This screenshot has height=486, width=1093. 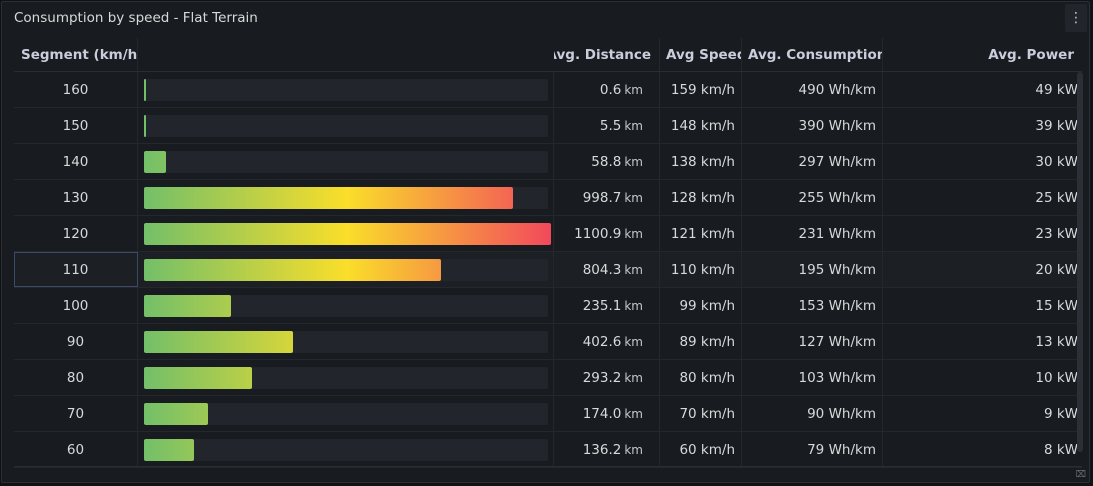 What do you see at coordinates (548, 306) in the screenshot?
I see `table-row: 100 235.1 km 99 km/h 153 Wh/km 15 kW` at bounding box center [548, 306].